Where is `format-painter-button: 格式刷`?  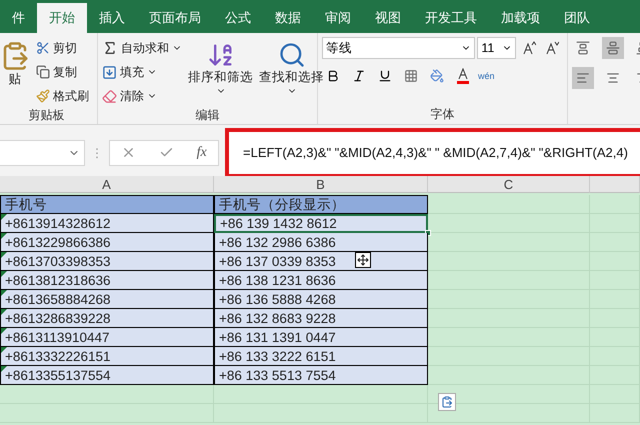 format-painter-button: 格式刷 is located at coordinates (62, 96).